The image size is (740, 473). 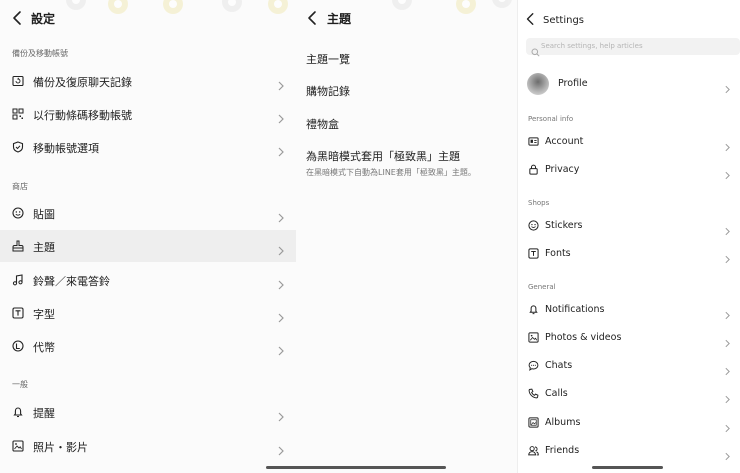 What do you see at coordinates (43, 19) in the screenshot?
I see `page-title: 設定` at bounding box center [43, 19].